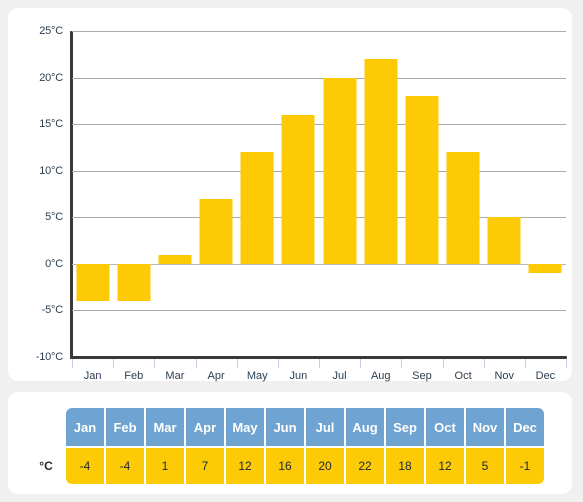  I want to click on bar-feb, so click(134, 282).